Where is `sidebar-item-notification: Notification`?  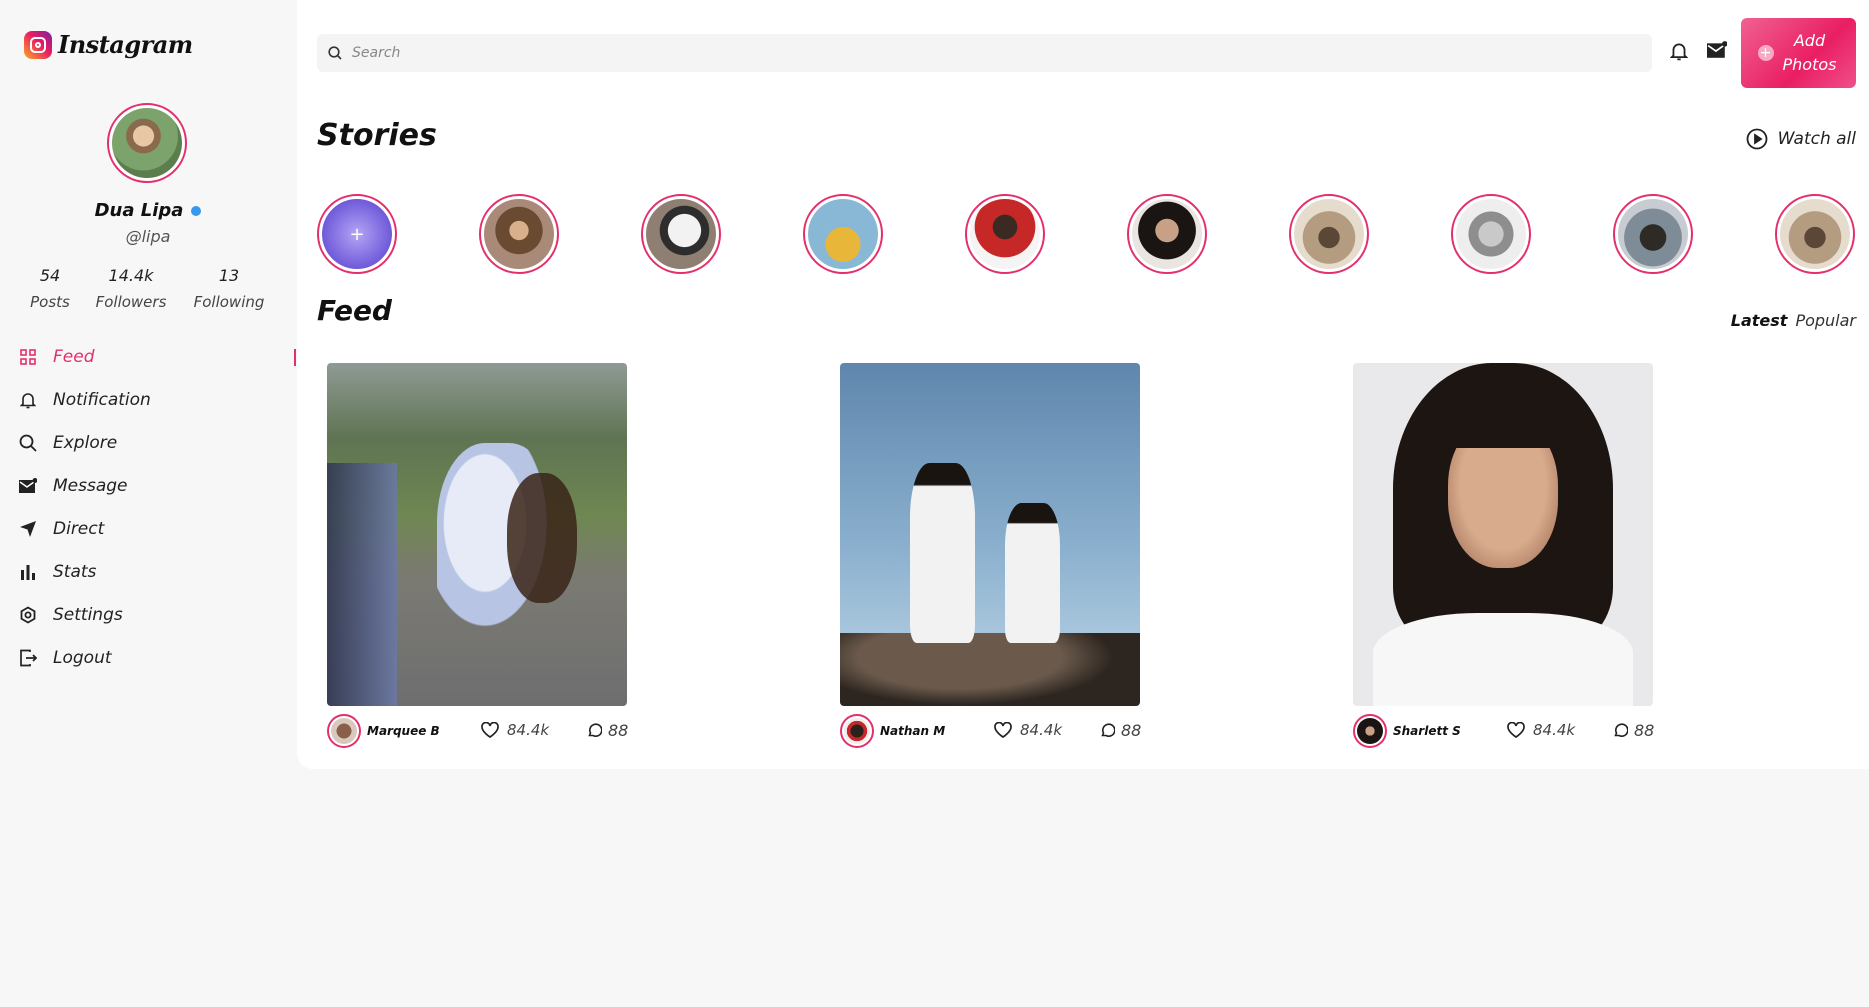 sidebar-item-notification: Notification is located at coordinates (157, 400).